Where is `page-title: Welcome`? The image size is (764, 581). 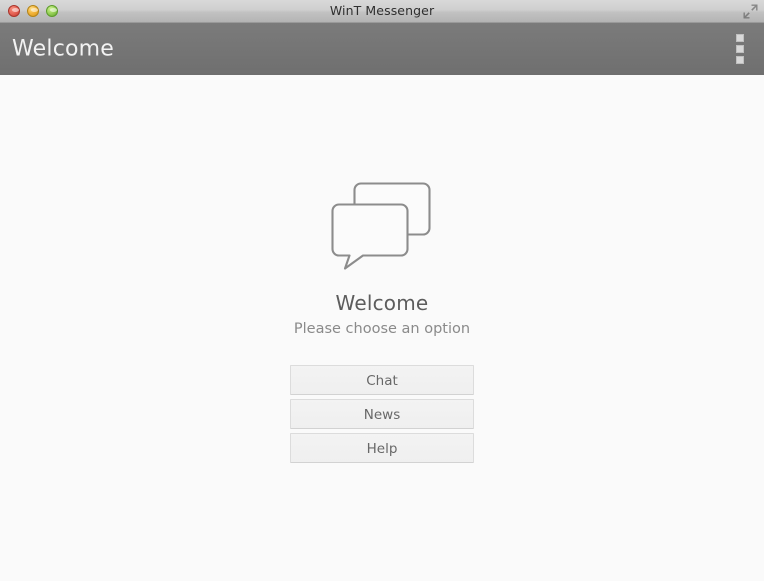 page-title: Welcome is located at coordinates (63, 49).